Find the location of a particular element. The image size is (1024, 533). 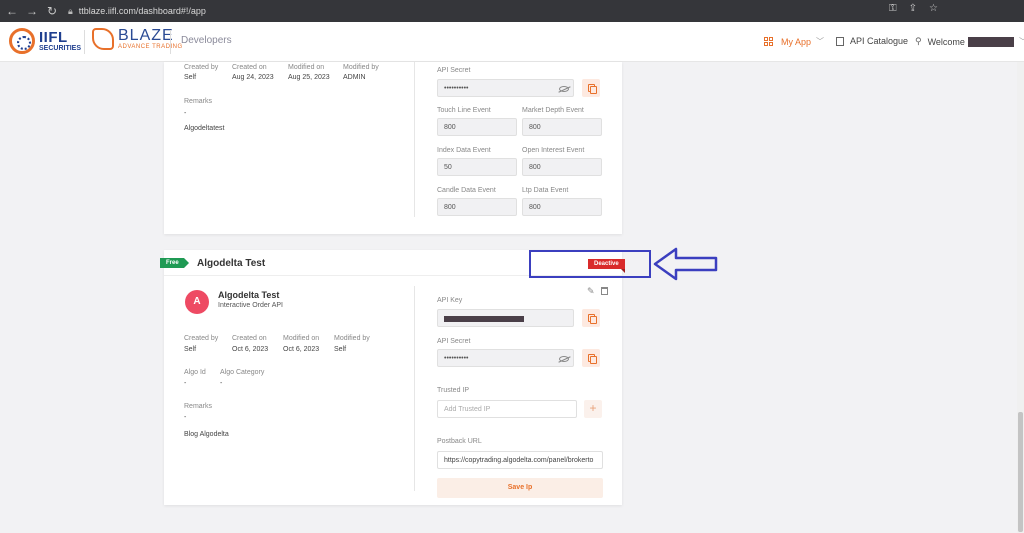

back-icon: ← is located at coordinates (12, 11).